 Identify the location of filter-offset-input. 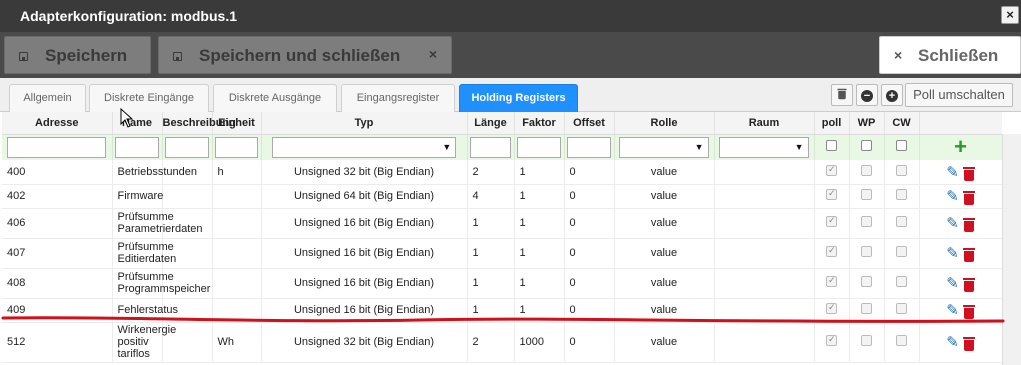
(589, 147).